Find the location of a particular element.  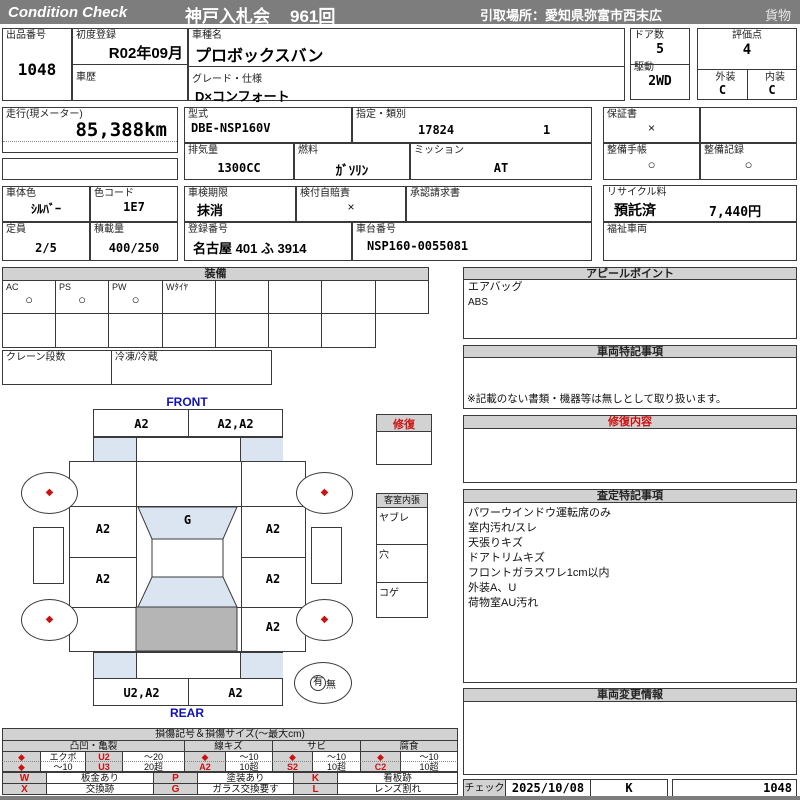

interior-grade: C is located at coordinates (772, 90).